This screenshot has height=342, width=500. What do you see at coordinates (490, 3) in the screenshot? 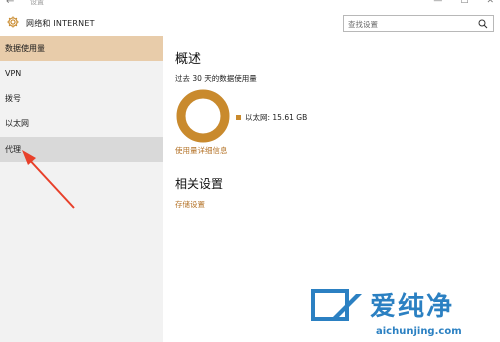
I see `close-button: ✕` at bounding box center [490, 3].